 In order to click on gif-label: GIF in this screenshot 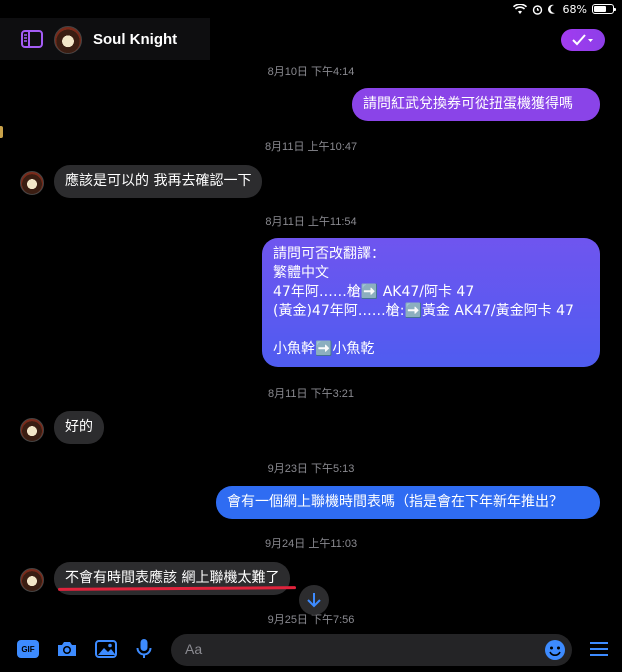, I will do `click(28, 649)`.